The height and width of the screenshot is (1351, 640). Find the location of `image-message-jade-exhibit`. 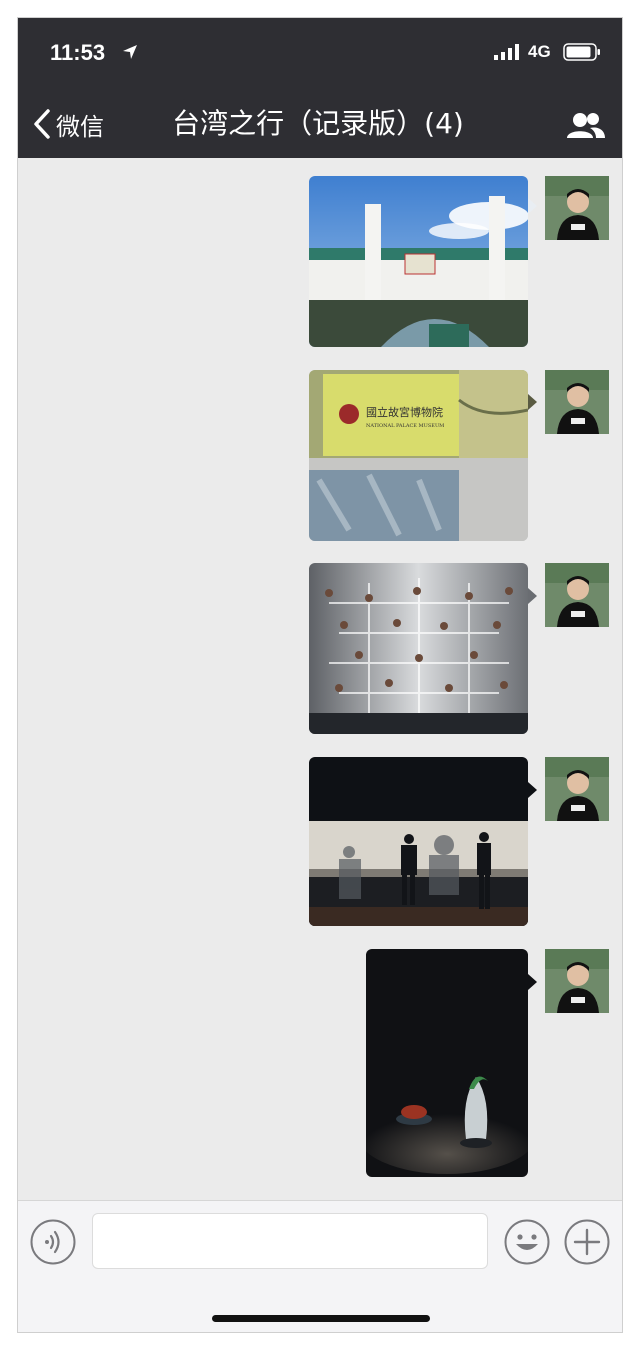

image-message-jade-exhibit is located at coordinates (447, 1063).